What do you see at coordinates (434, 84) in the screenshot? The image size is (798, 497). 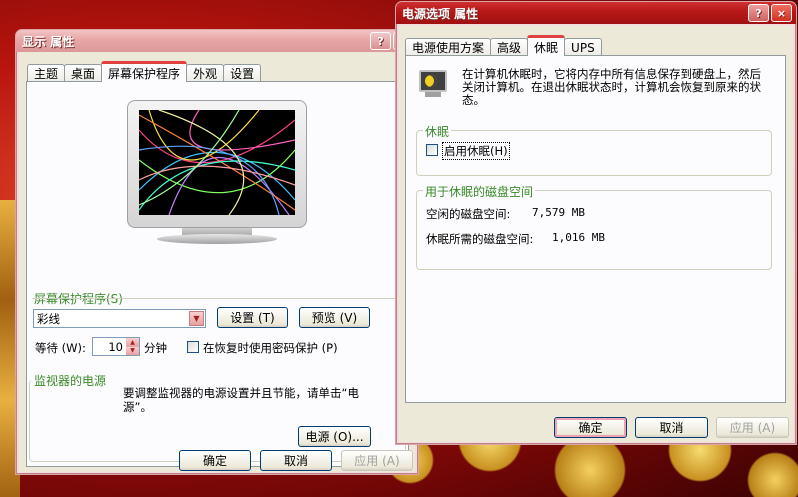 I see `hibernate-computer-icon` at bounding box center [434, 84].